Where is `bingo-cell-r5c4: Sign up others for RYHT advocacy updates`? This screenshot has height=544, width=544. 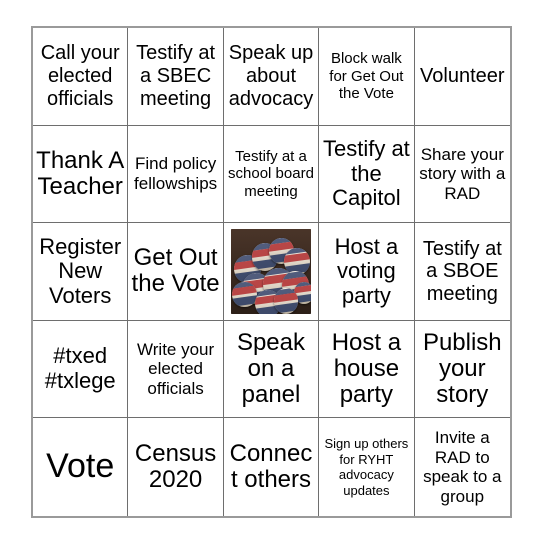 bingo-cell-r5c4: Sign up others for RYHT advocacy updates is located at coordinates (367, 467).